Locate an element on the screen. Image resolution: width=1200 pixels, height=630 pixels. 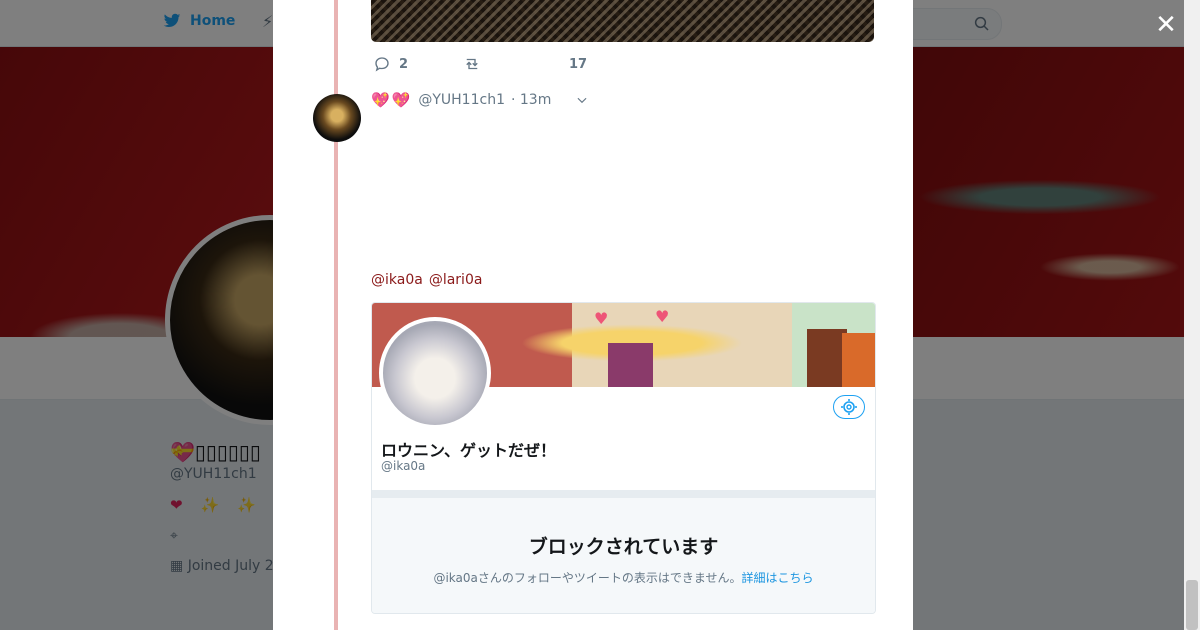
mention-link: @lari0a is located at coordinates (456, 280).